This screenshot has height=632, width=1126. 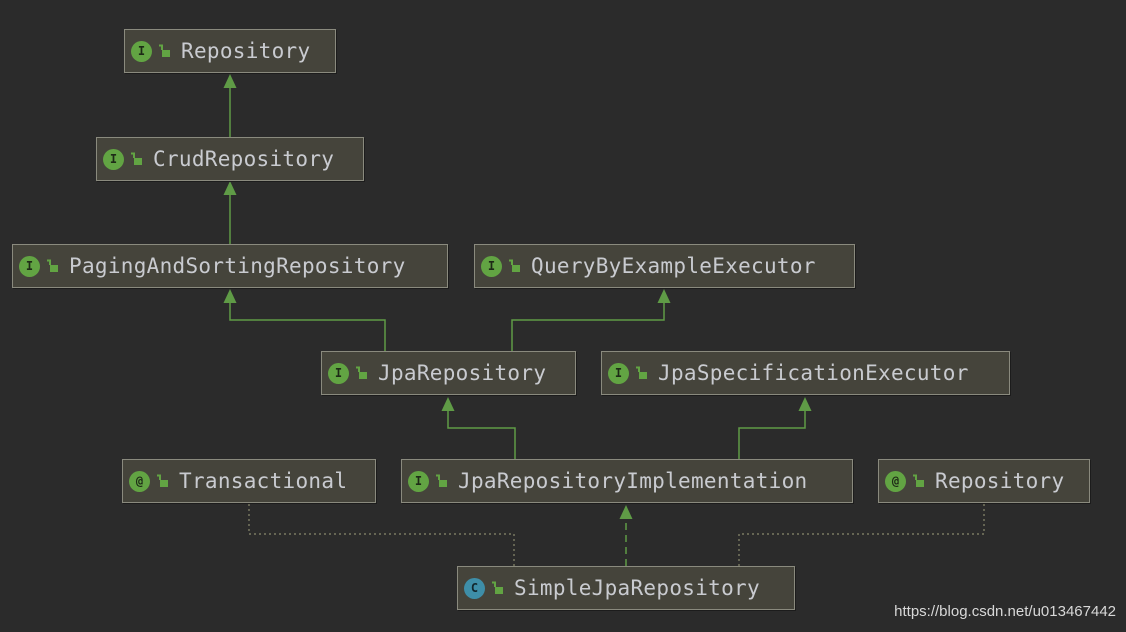 What do you see at coordinates (633, 481) in the screenshot?
I see `node-label: JpaRepositoryImplementation` at bounding box center [633, 481].